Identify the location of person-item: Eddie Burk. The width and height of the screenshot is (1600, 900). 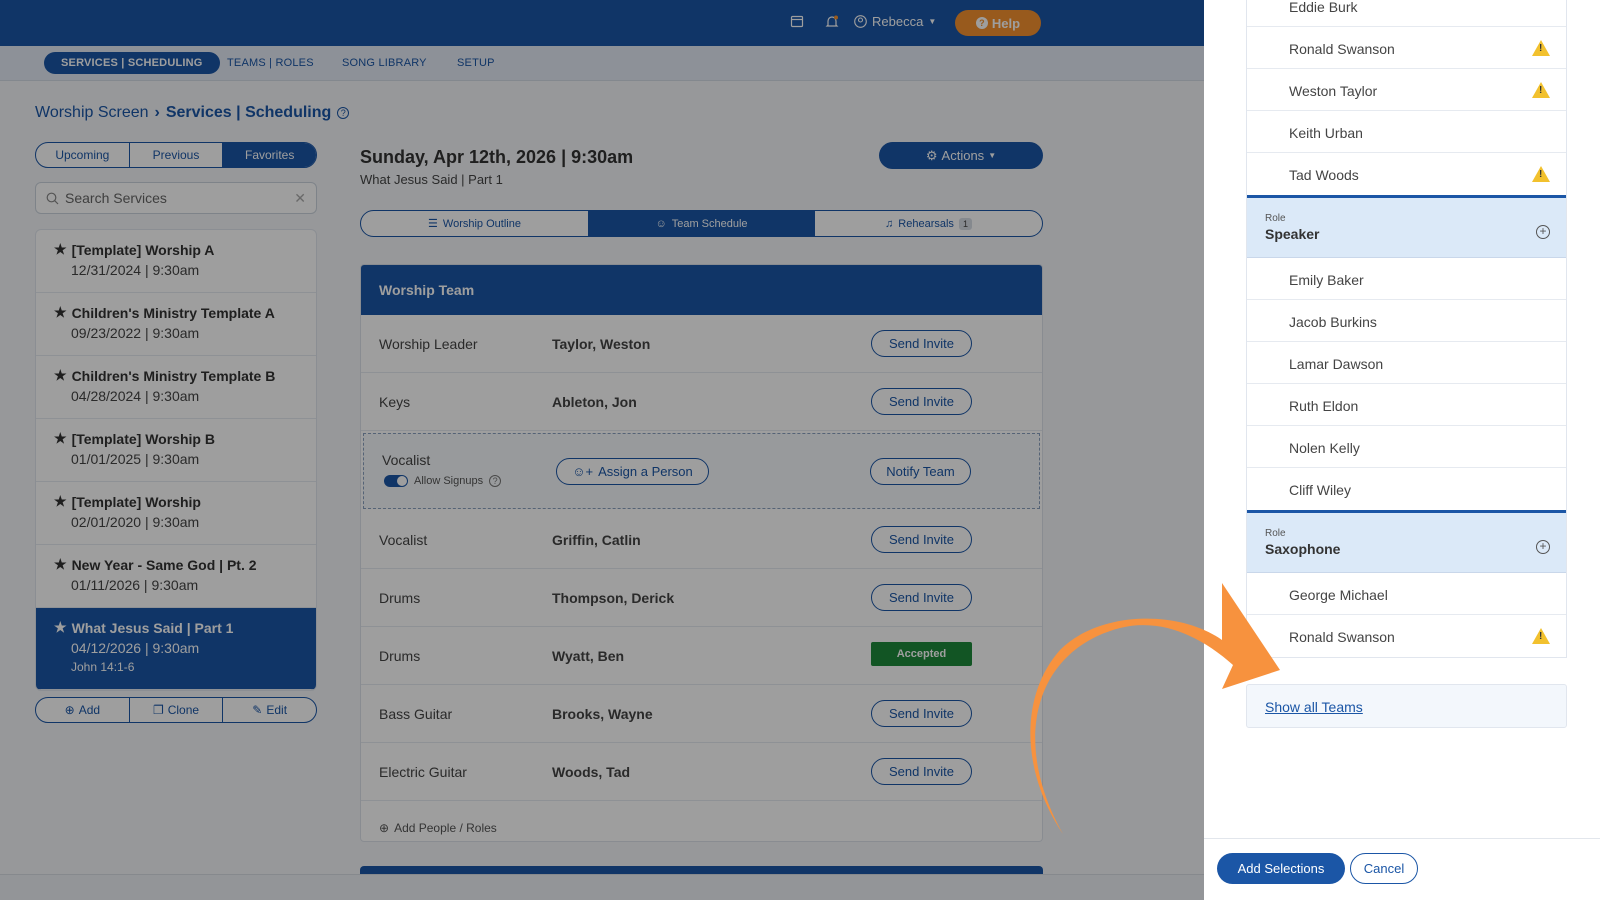
(1406, 13).